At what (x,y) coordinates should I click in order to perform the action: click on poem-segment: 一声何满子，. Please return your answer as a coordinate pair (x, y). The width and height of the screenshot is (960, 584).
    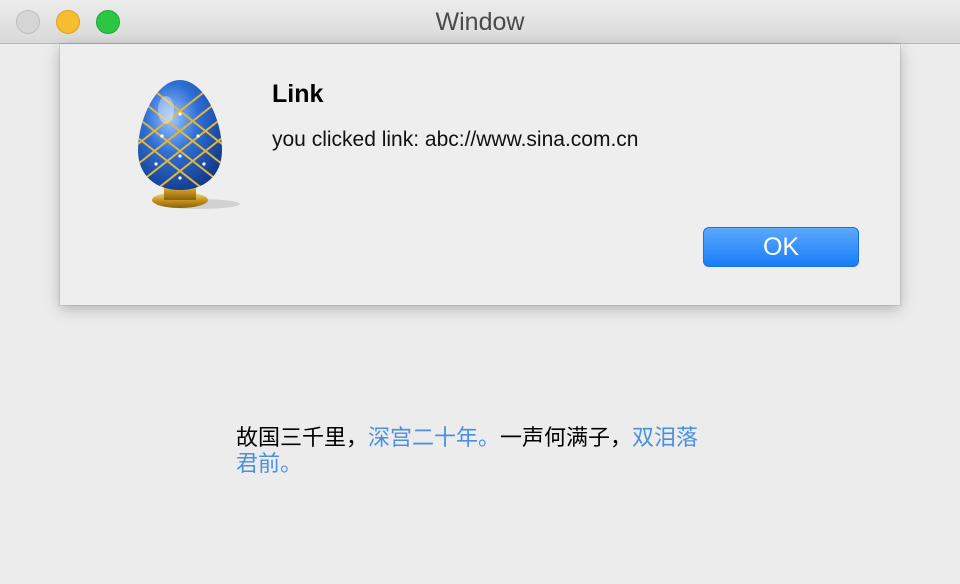
    Looking at the image, I should click on (566, 438).